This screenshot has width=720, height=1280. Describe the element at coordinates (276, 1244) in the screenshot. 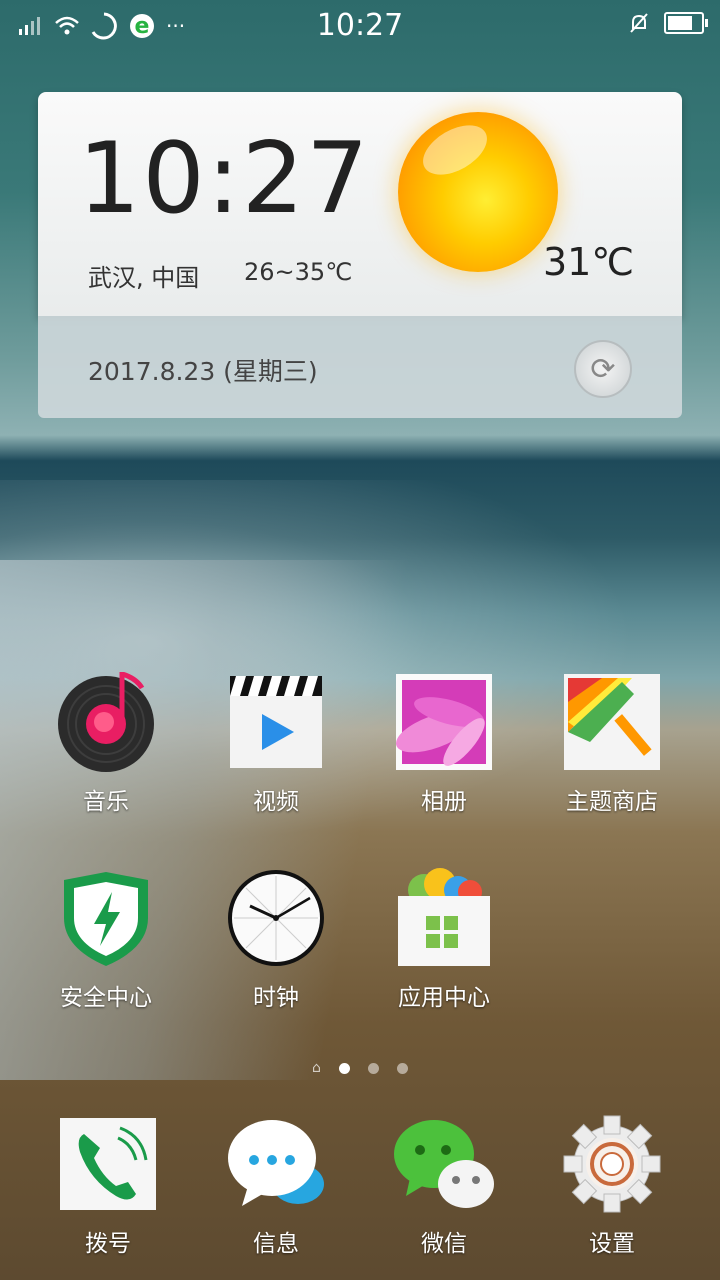

I see `app-label: 信息` at that location.